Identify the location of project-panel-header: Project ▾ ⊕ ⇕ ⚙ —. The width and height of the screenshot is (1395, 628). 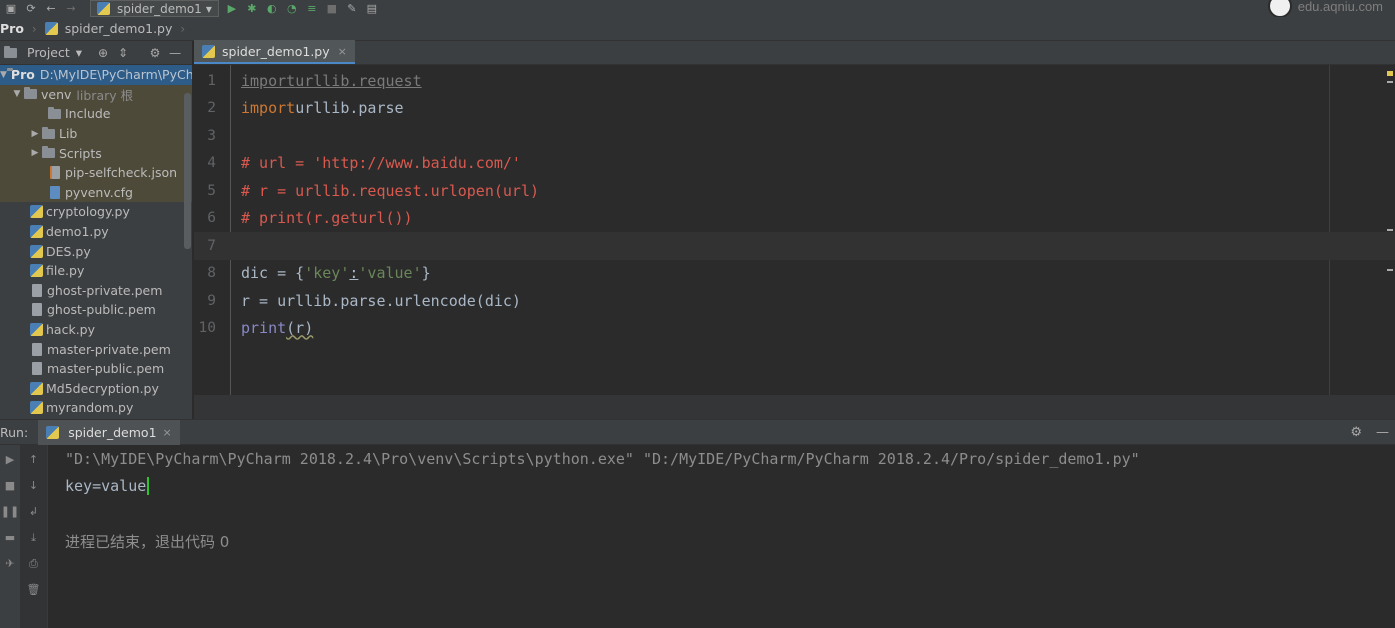
(96, 53).